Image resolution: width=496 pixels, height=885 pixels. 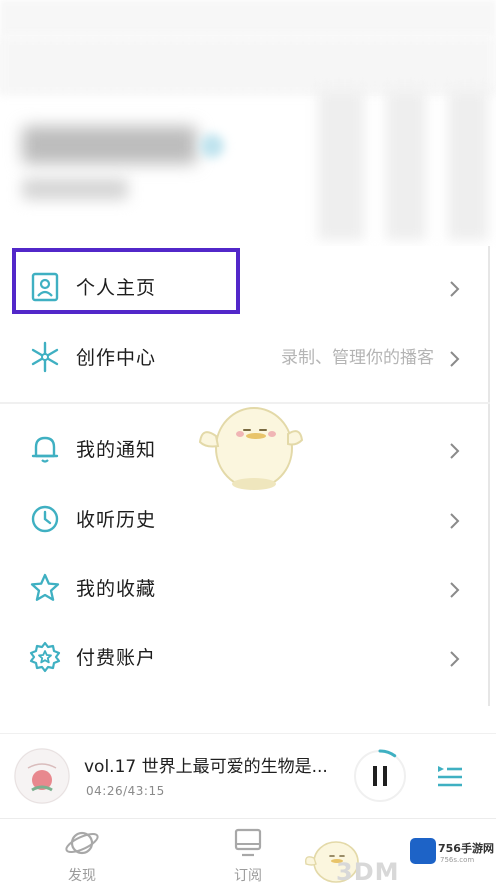 What do you see at coordinates (375, 776) in the screenshot?
I see `pause-icon` at bounding box center [375, 776].